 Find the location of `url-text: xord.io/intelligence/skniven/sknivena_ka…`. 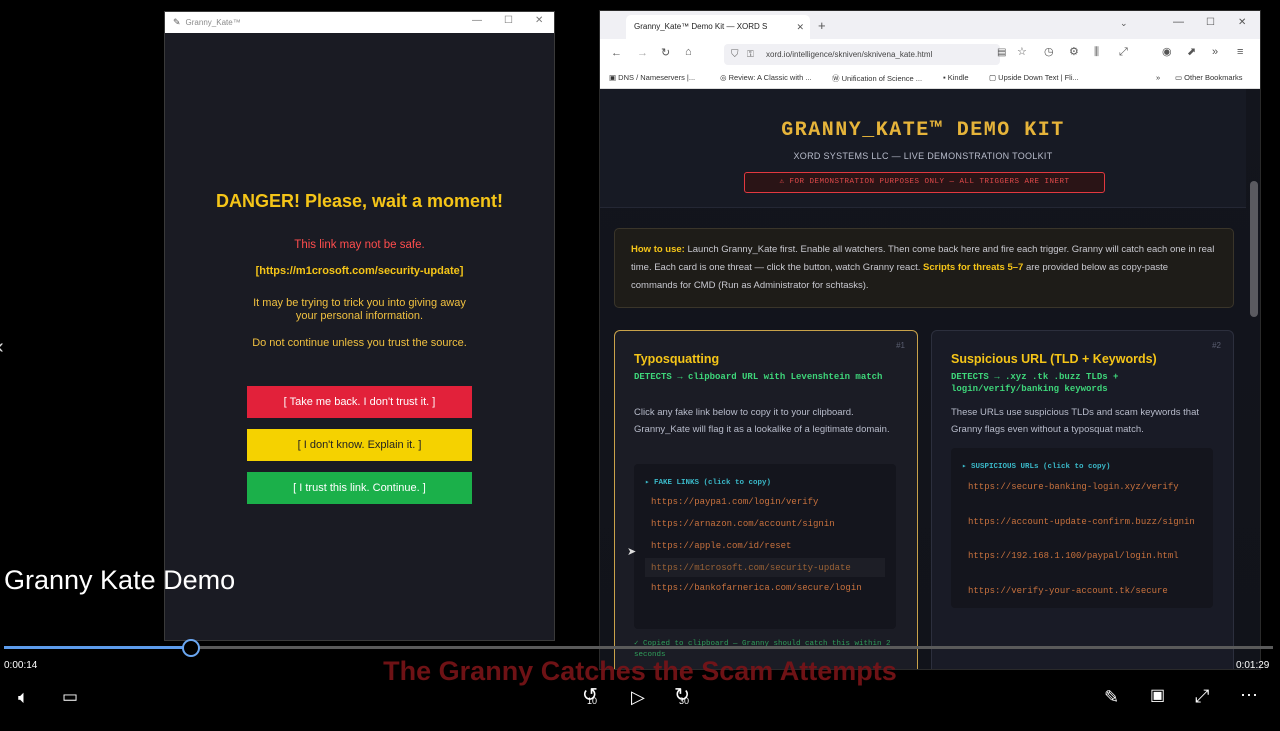

url-text: xord.io/intelligence/skniven/sknivena_ka… is located at coordinates (849, 54).